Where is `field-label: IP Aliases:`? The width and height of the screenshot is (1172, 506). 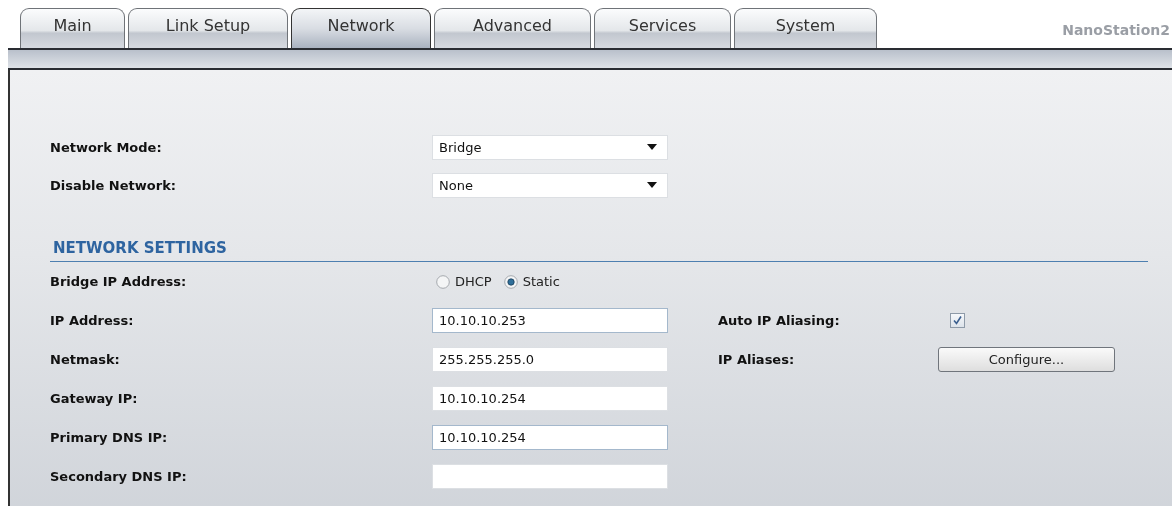 field-label: IP Aliases: is located at coordinates (757, 359).